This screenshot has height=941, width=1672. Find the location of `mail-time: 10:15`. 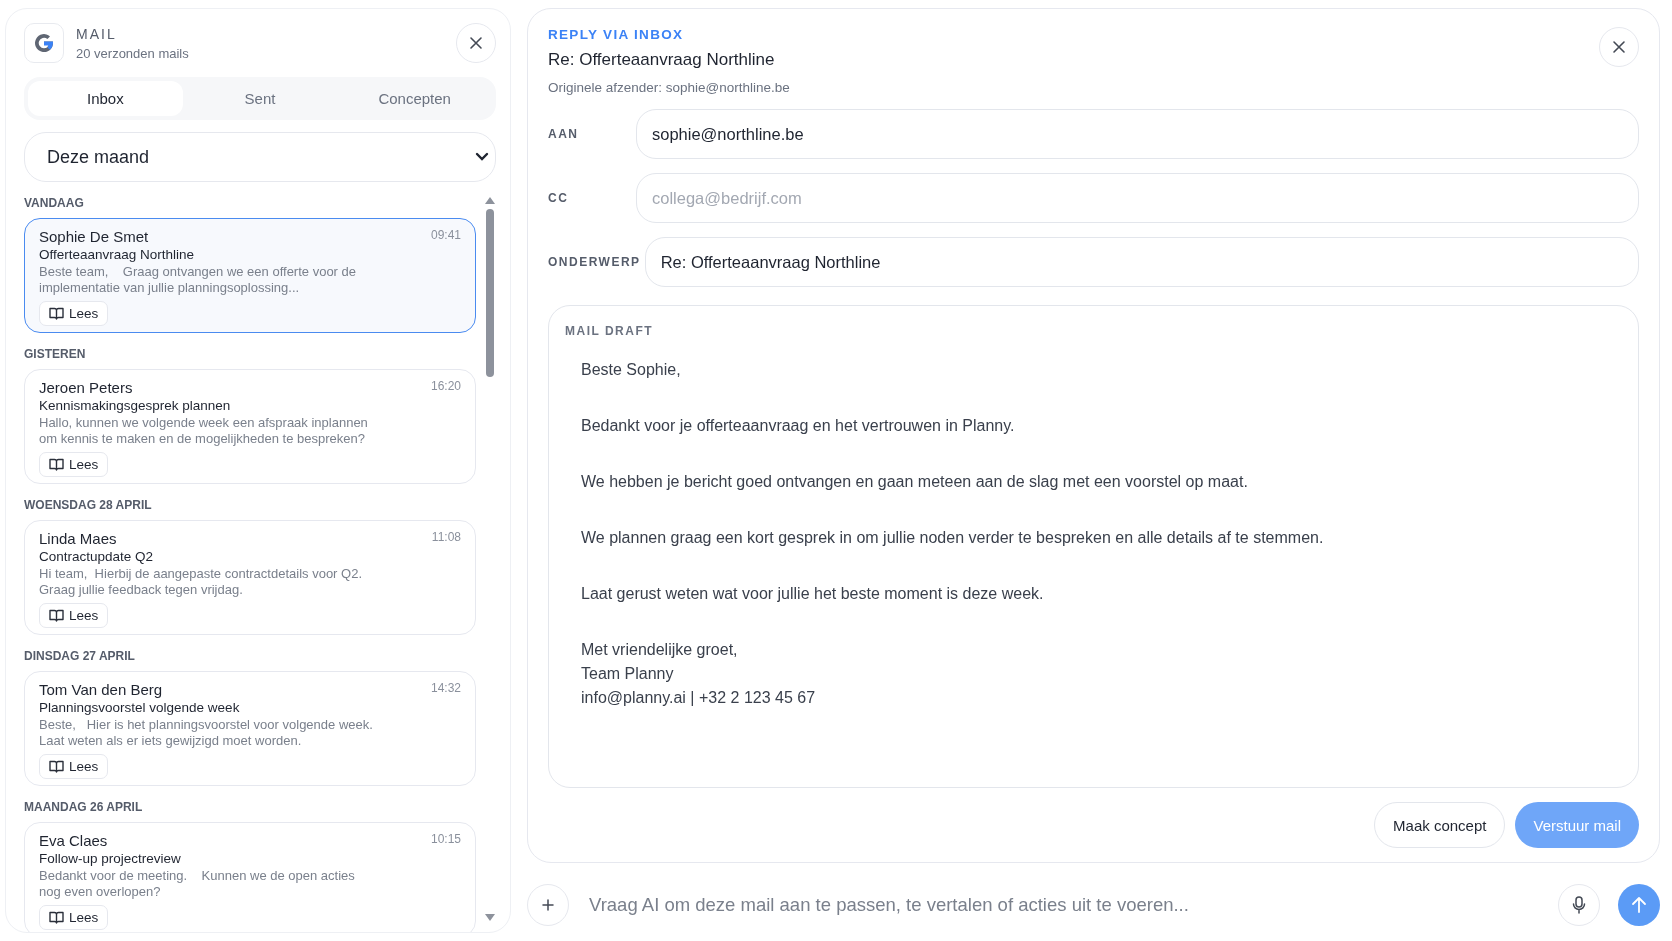

mail-time: 10:15 is located at coordinates (445, 840).